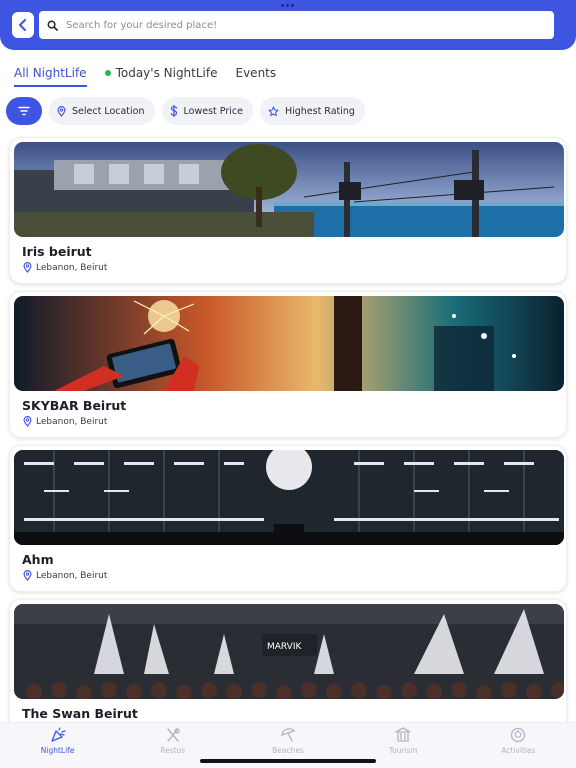 This screenshot has width=576, height=768. Describe the element at coordinates (38, 559) in the screenshot. I see `venue-name: Ahm` at that location.